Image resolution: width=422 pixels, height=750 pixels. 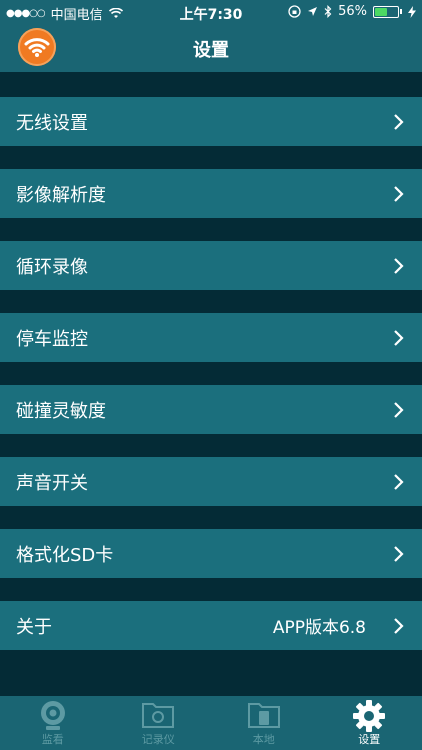 What do you see at coordinates (211, 265) in the screenshot?
I see `settings-row-loop-recording: 循环录像` at bounding box center [211, 265].